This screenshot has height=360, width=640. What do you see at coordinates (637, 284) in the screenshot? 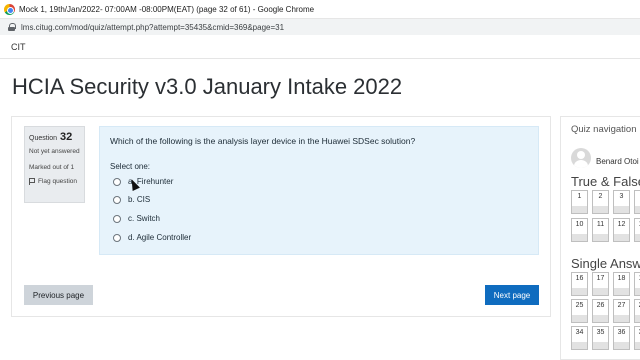
I see `quiz-nav-button: 19` at bounding box center [637, 284].